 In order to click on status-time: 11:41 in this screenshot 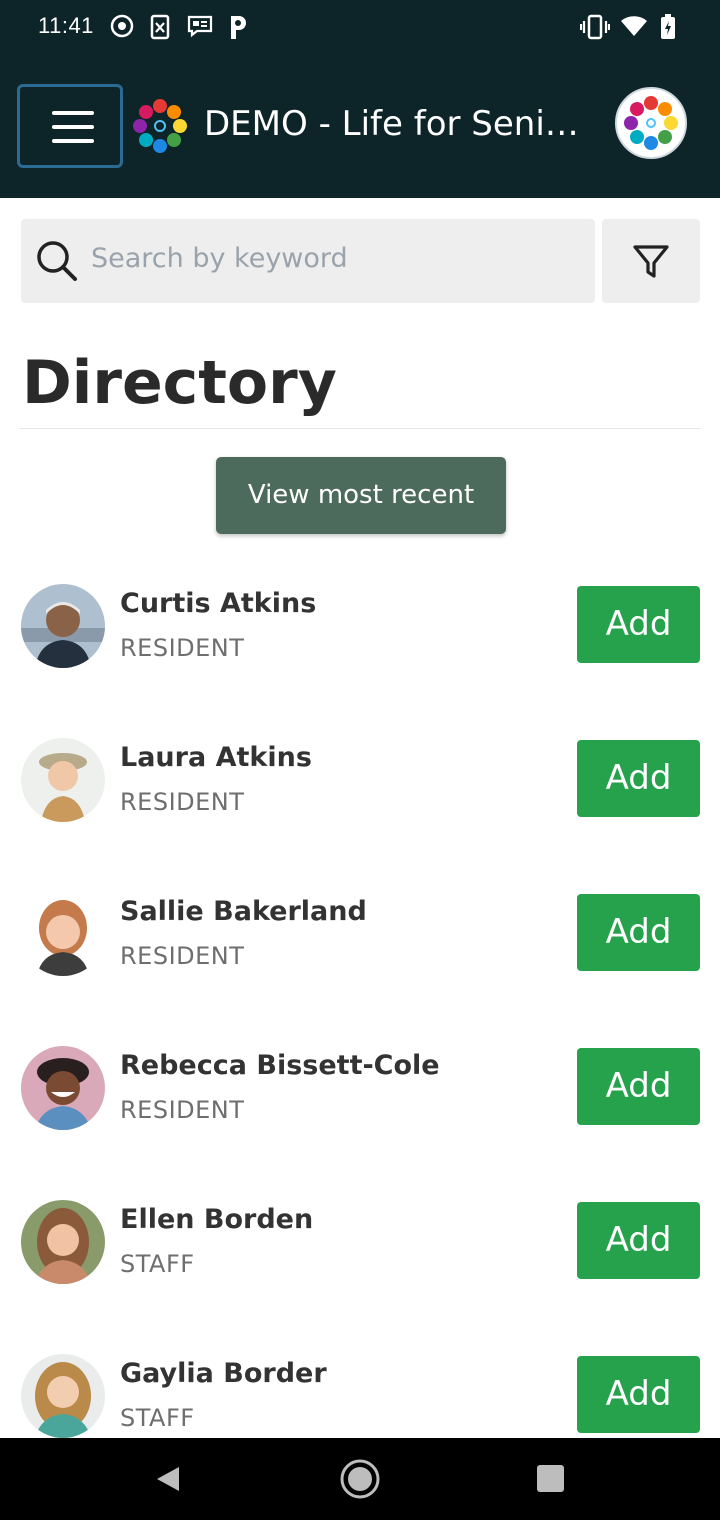, I will do `click(66, 25)`.